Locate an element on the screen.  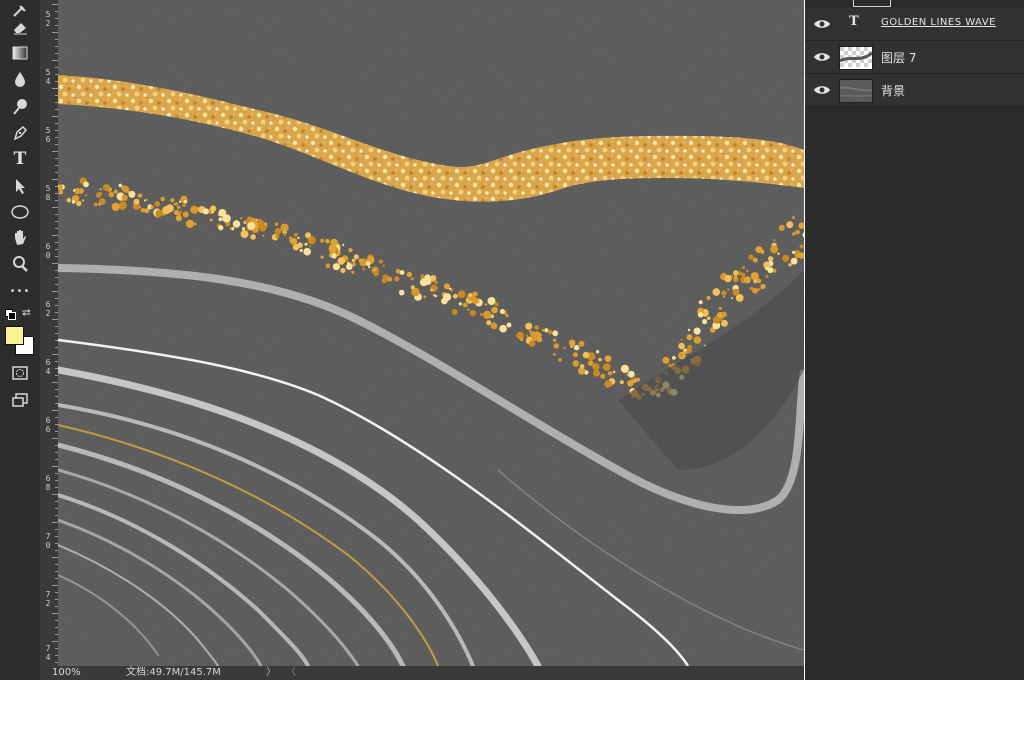
quick-mask-icon is located at coordinates (20, 373).